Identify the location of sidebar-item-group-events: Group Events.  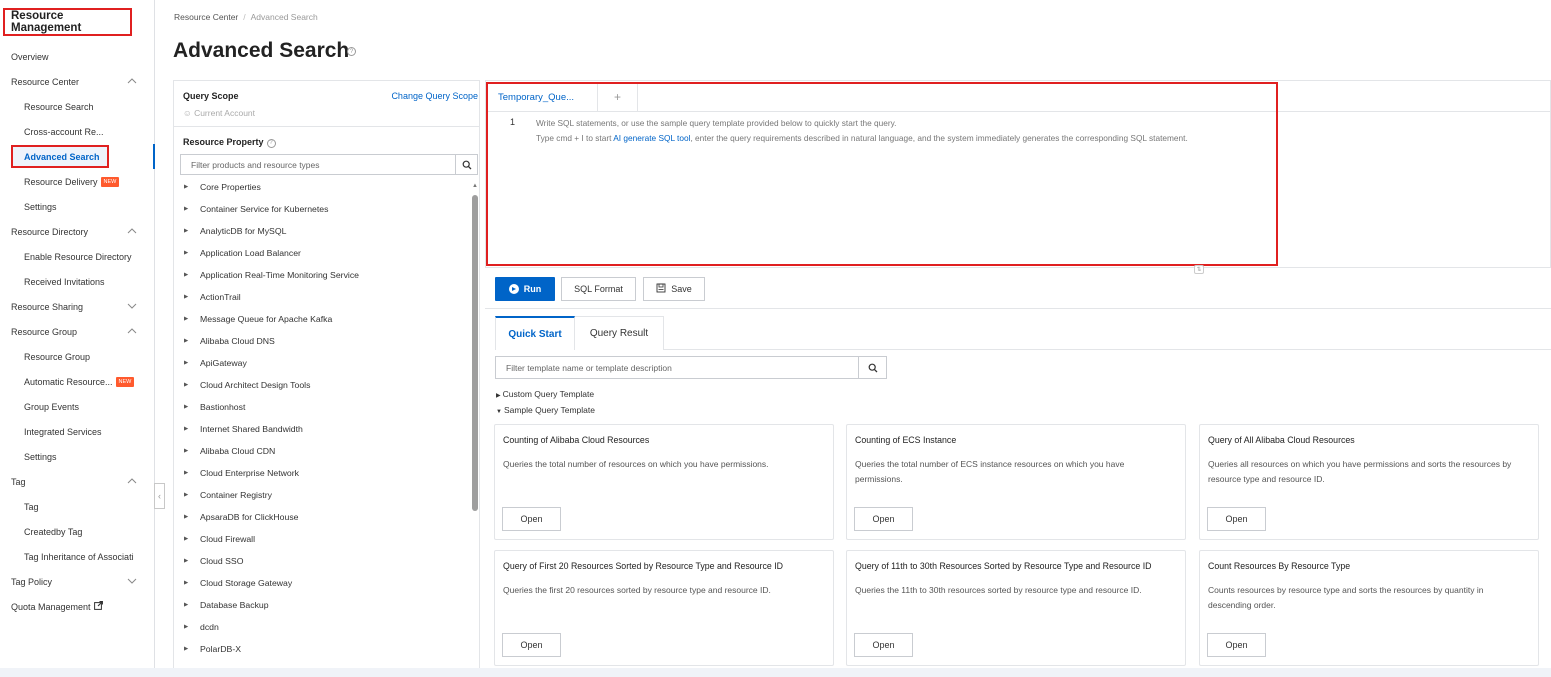
(77, 406).